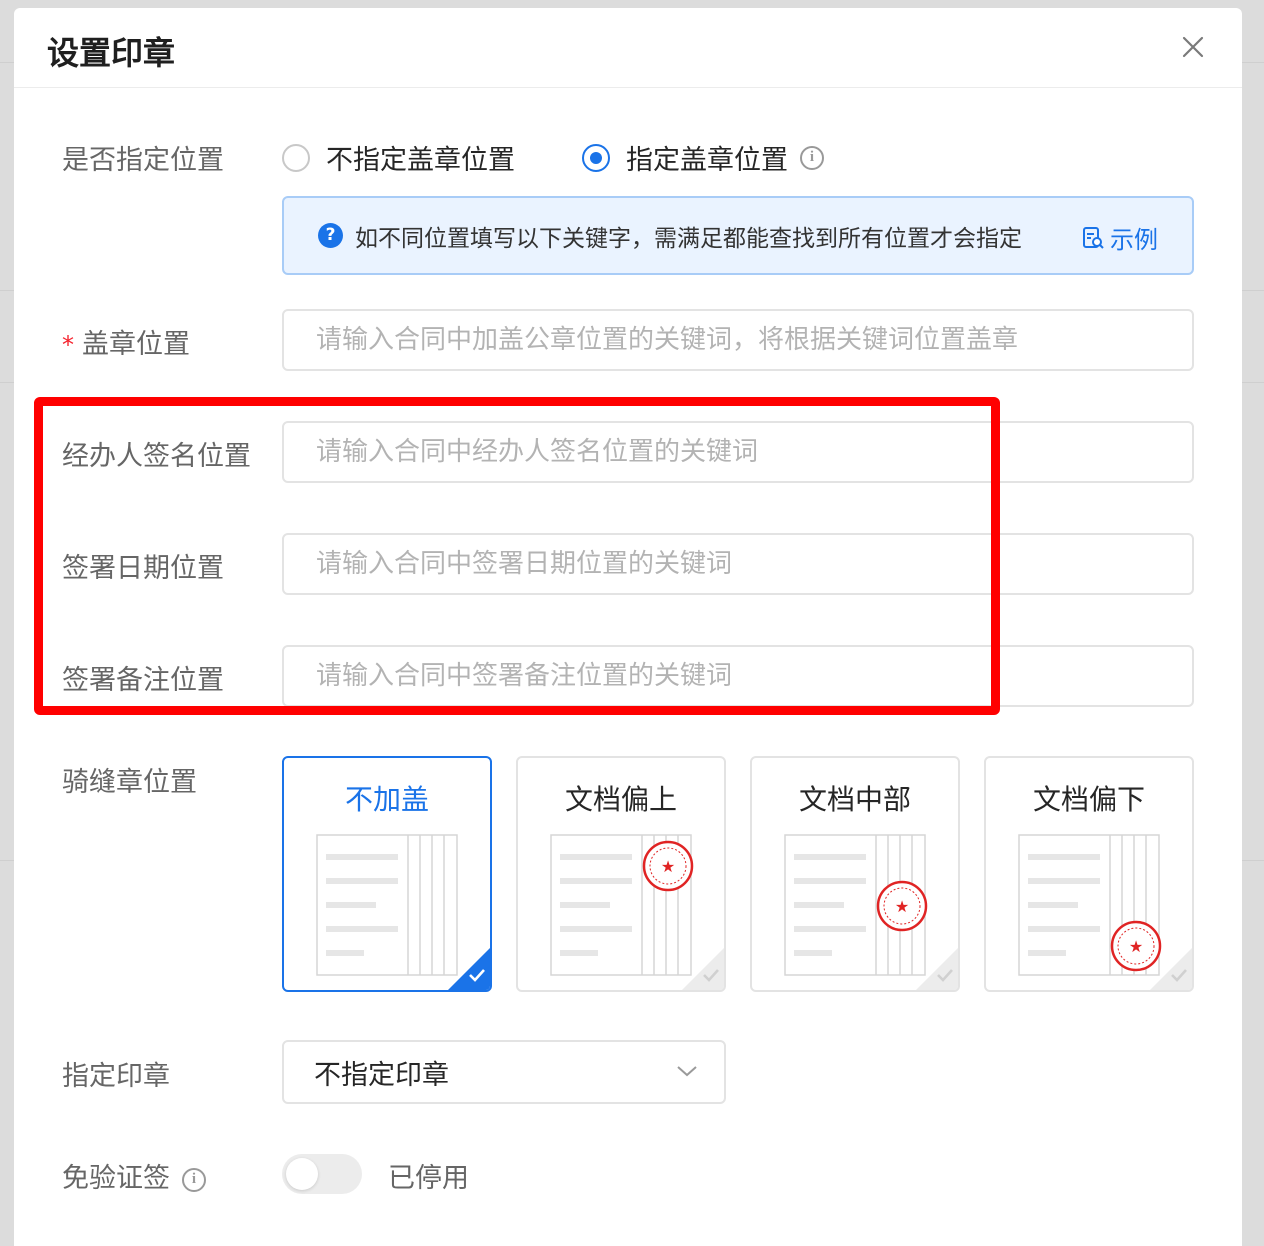  Describe the element at coordinates (111, 53) in the screenshot. I see `modal-title: 设置印章` at that location.